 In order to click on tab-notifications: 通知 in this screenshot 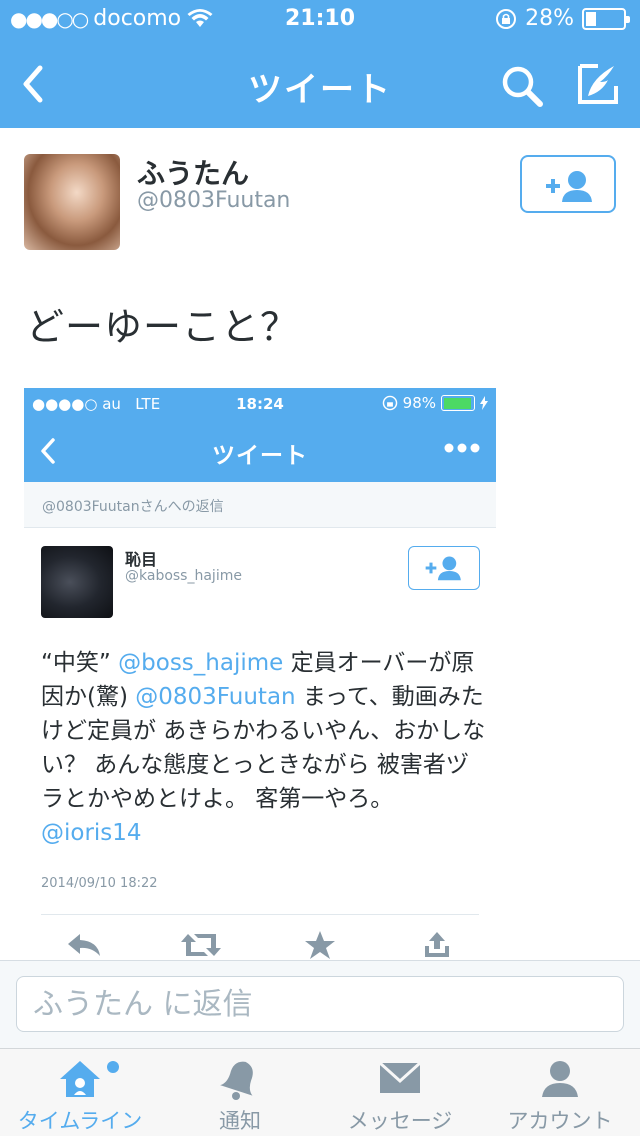, I will do `click(240, 1092)`.